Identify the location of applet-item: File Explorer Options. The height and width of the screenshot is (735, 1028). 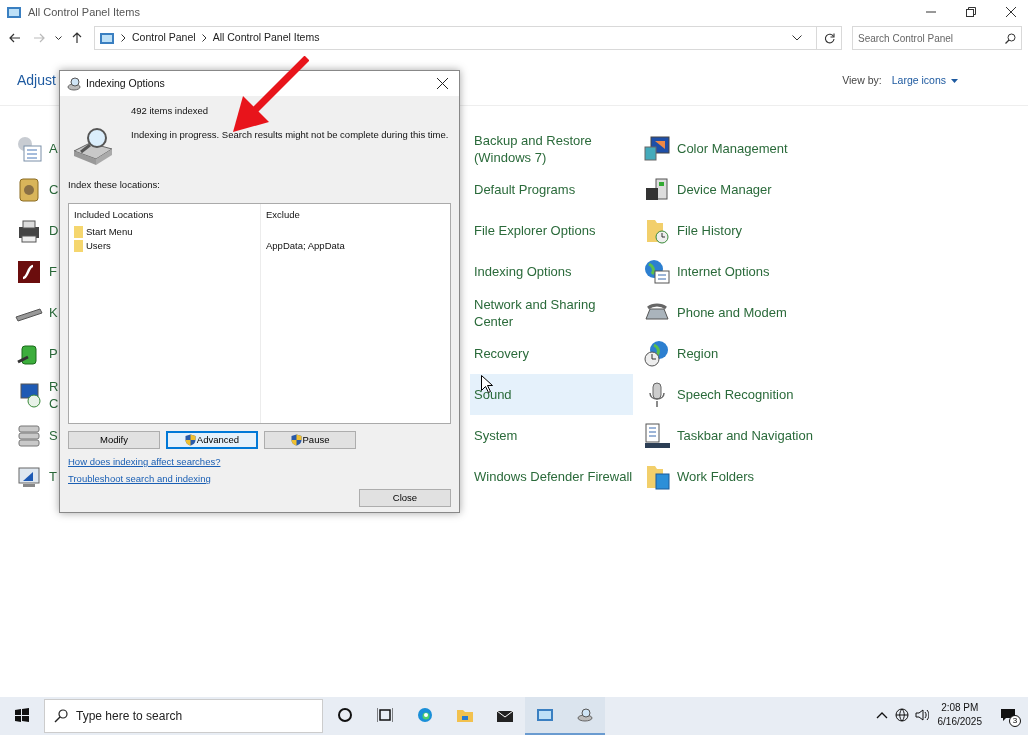
(551, 230).